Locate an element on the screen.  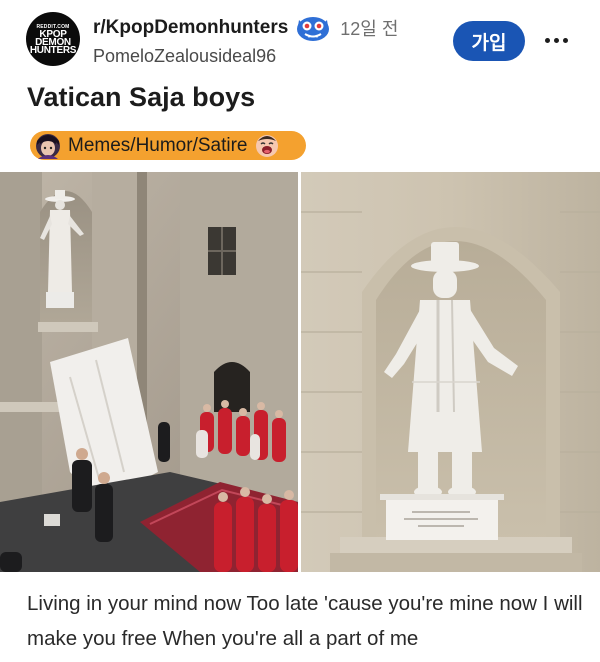
blue-demon-tiger-icon is located at coordinates (313, 29).